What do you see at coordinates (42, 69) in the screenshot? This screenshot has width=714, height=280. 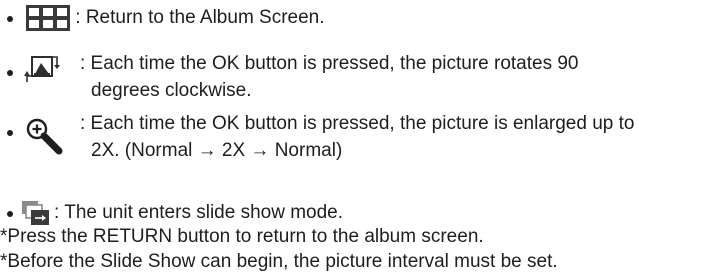 I see `rotate-picture-icon` at bounding box center [42, 69].